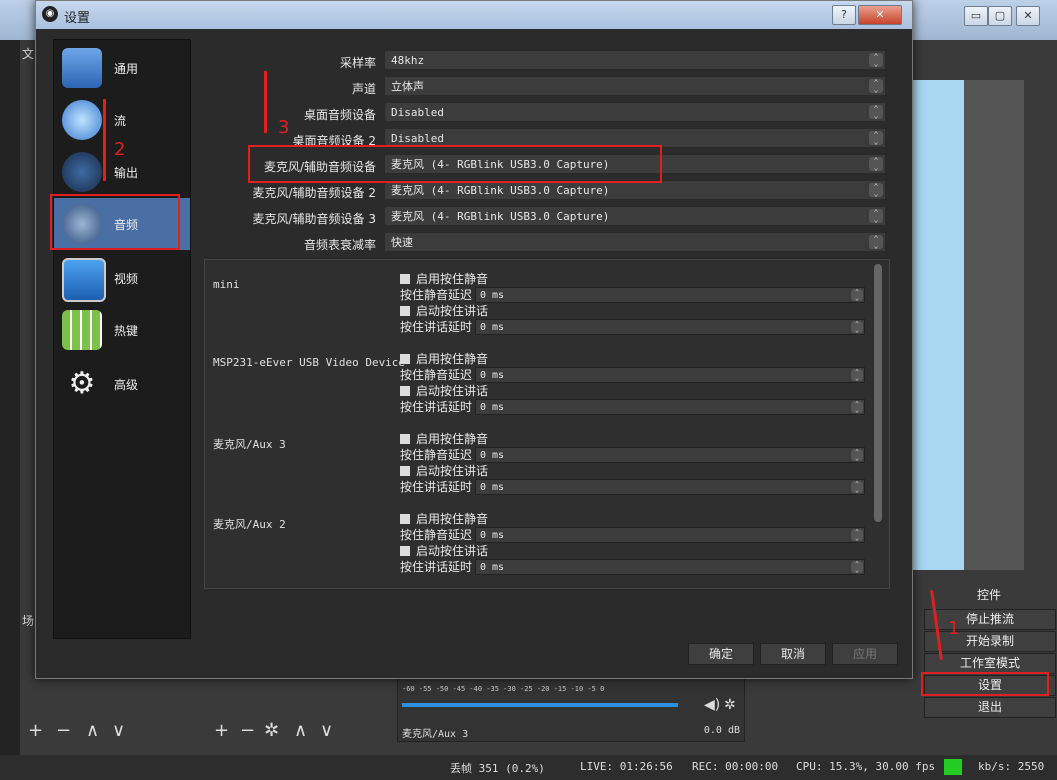 Image resolution: width=1057 pixels, height=780 pixels. I want to click on channels-select: 立体声 ⌃ ⌄, so click(635, 86).